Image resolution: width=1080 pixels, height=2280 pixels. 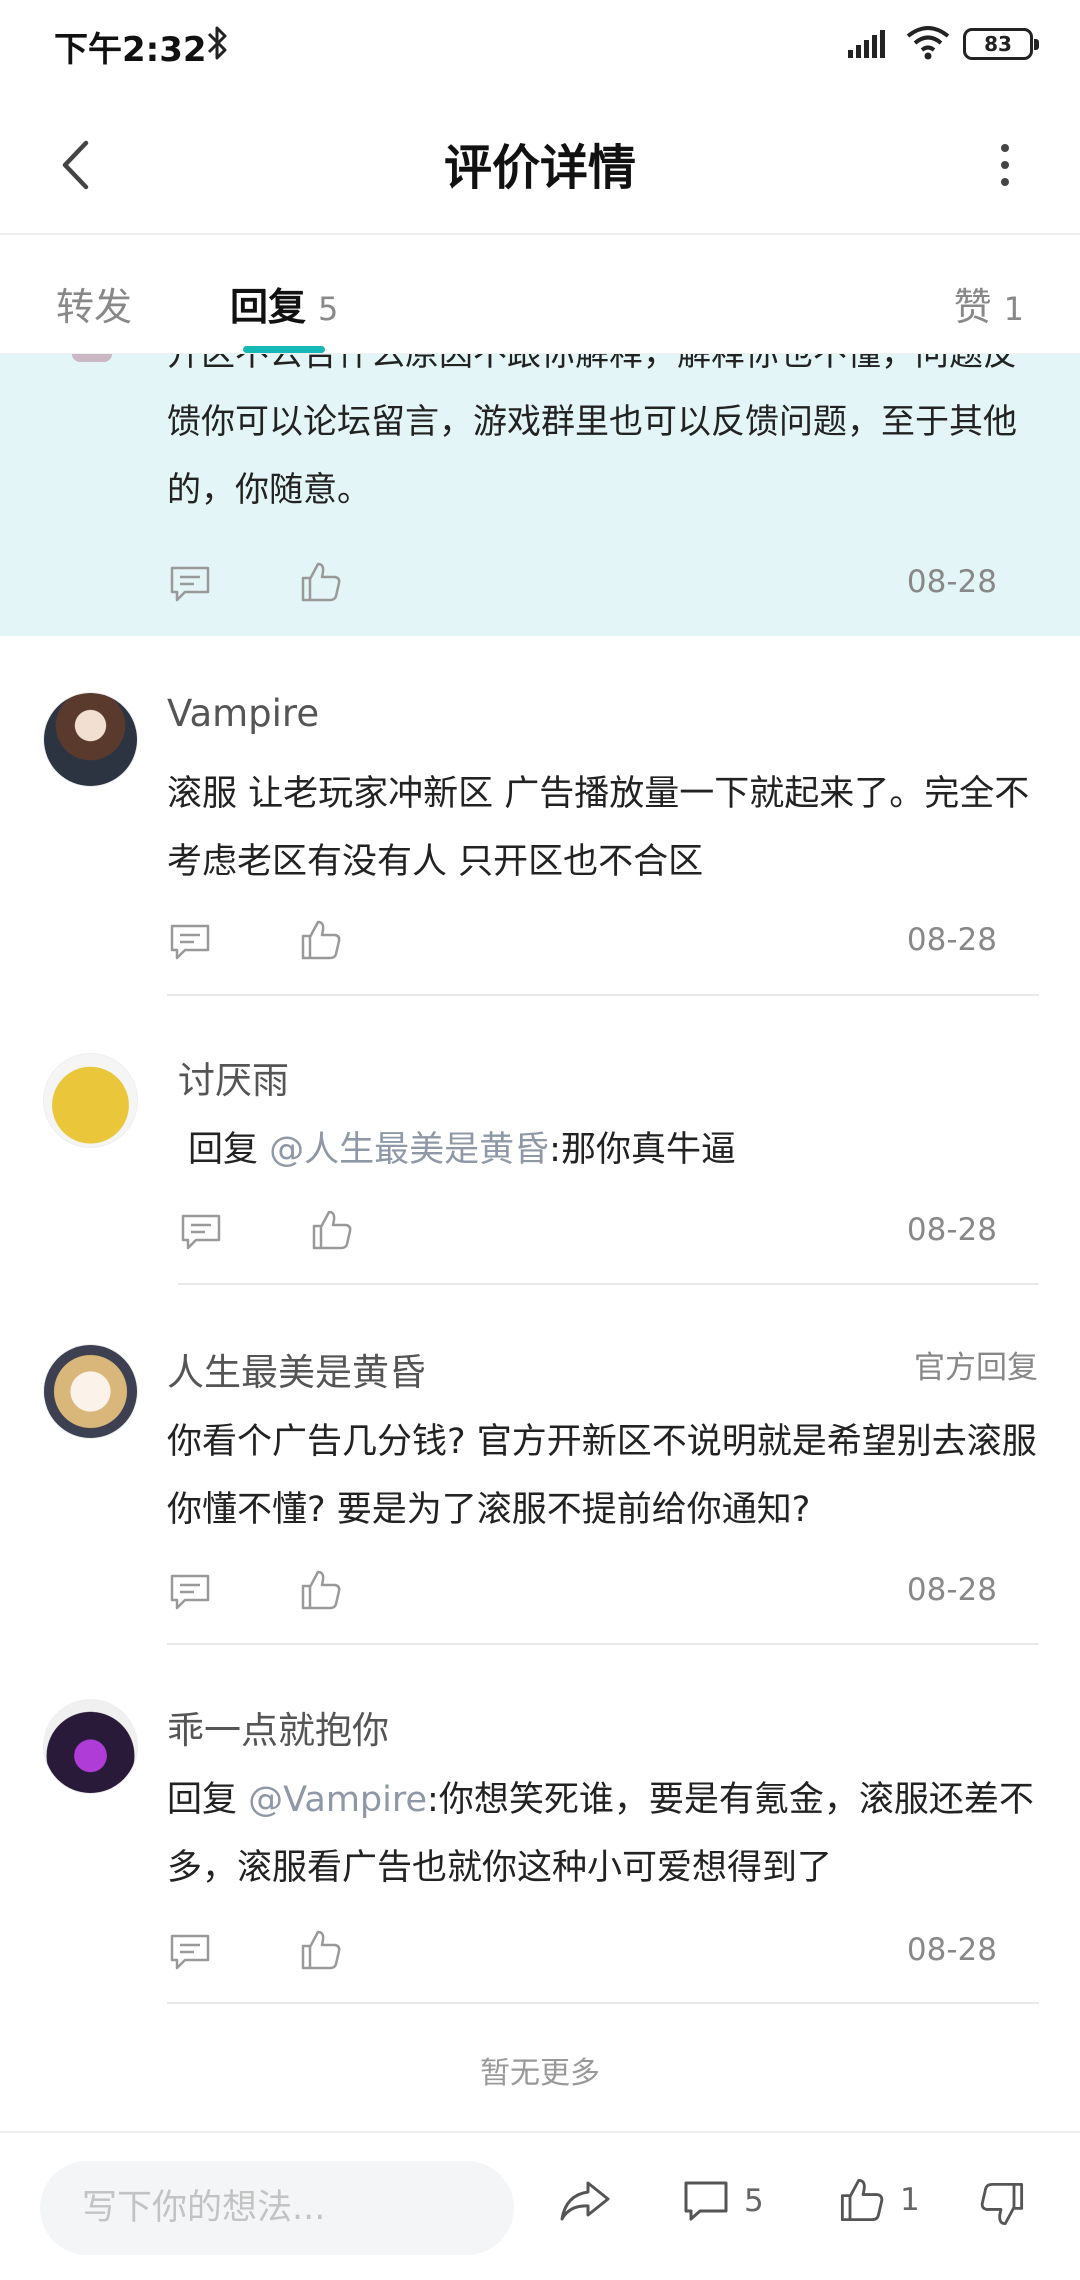 I want to click on official-reply-badge: 官方回复, so click(x=976, y=1368).